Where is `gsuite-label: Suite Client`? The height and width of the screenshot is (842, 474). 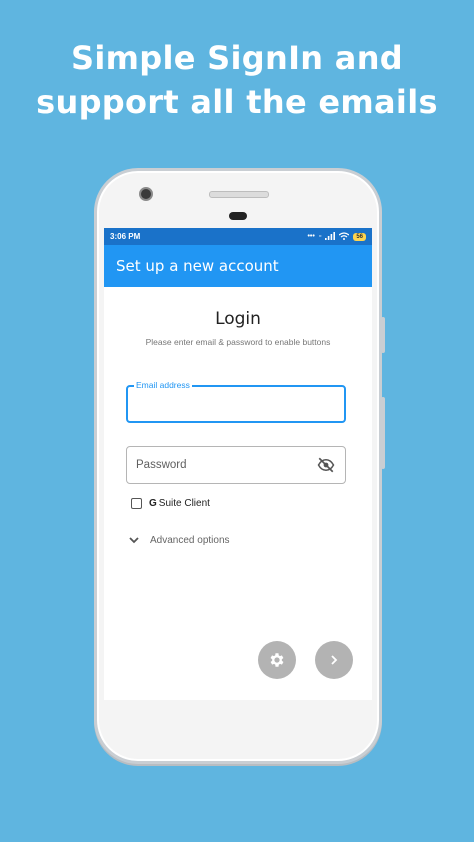
gsuite-label: Suite Client is located at coordinates (184, 503).